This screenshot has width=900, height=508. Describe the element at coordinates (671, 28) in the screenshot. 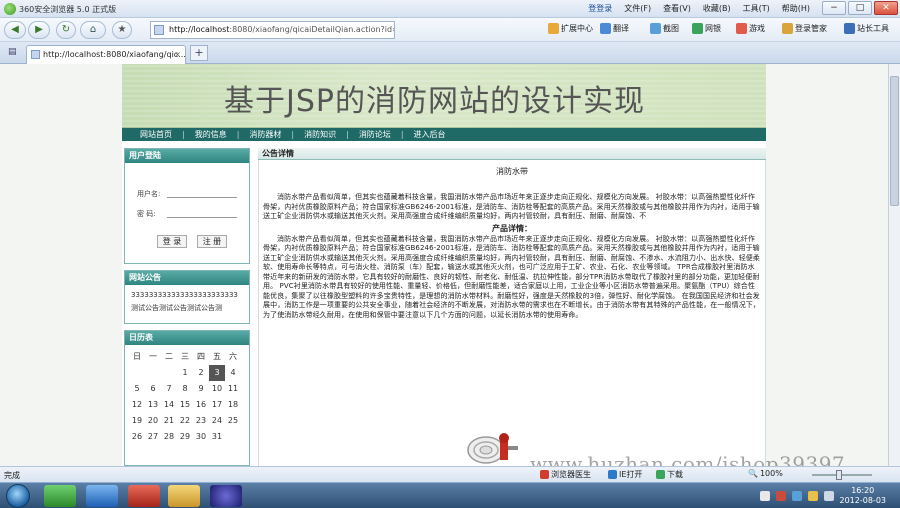

I see `screenshot-label: 截图` at that location.